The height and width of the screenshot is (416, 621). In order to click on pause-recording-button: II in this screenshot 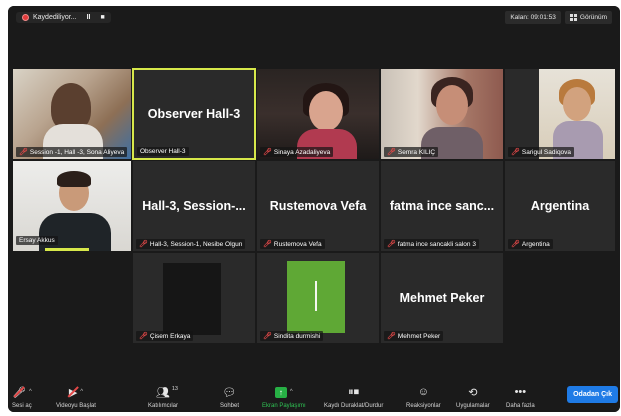, I will do `click(89, 17)`.